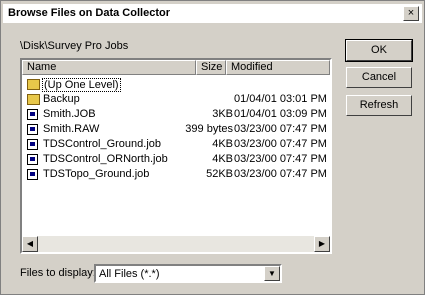  What do you see at coordinates (58, 273) in the screenshot?
I see `files-to-display-label: Files to display:` at bounding box center [58, 273].